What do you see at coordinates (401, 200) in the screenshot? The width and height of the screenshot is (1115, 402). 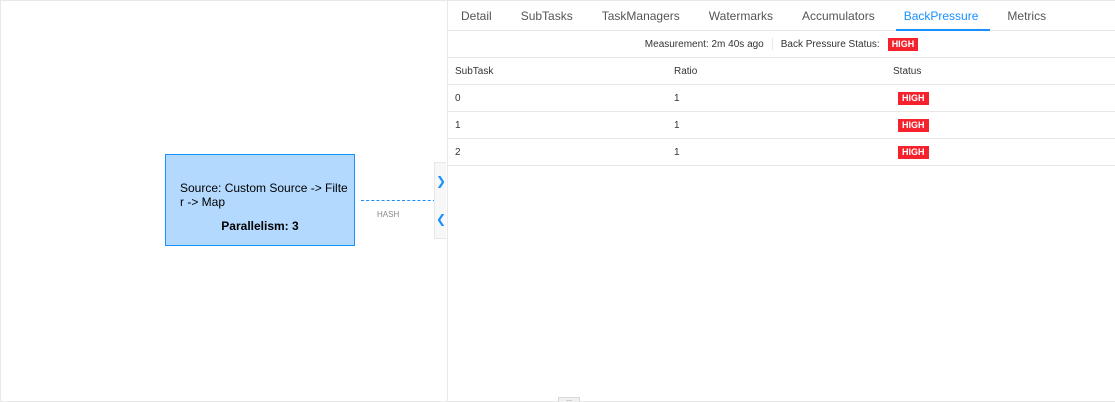 I see `edge-line` at bounding box center [401, 200].